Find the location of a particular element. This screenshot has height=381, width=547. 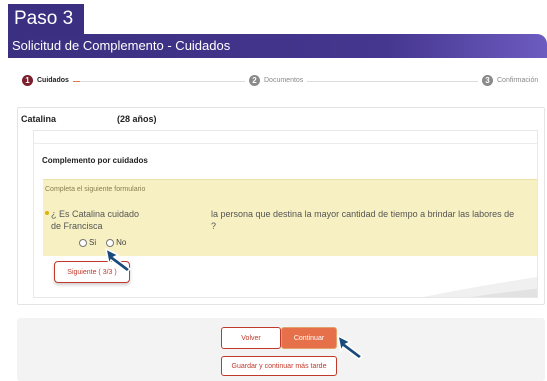

back-button: Volver is located at coordinates (251, 338).